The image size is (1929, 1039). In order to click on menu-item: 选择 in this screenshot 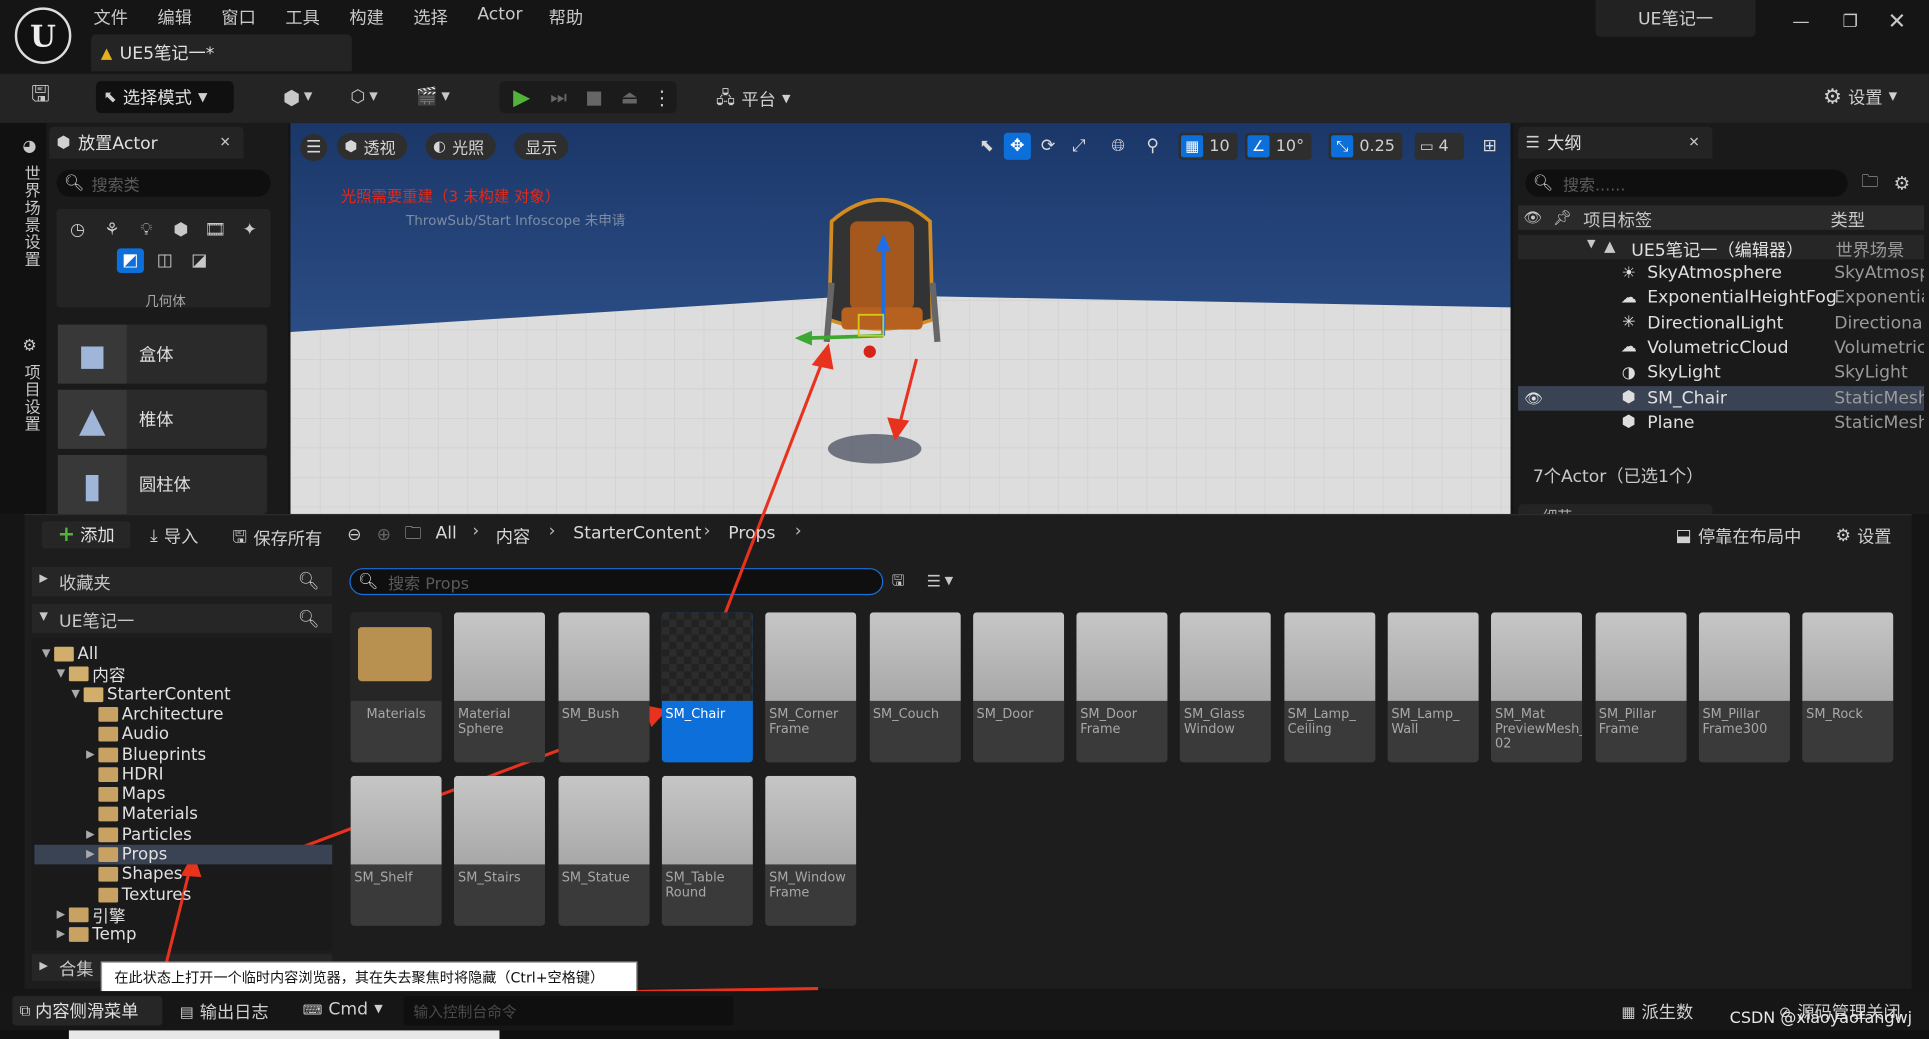, I will do `click(430, 17)`.